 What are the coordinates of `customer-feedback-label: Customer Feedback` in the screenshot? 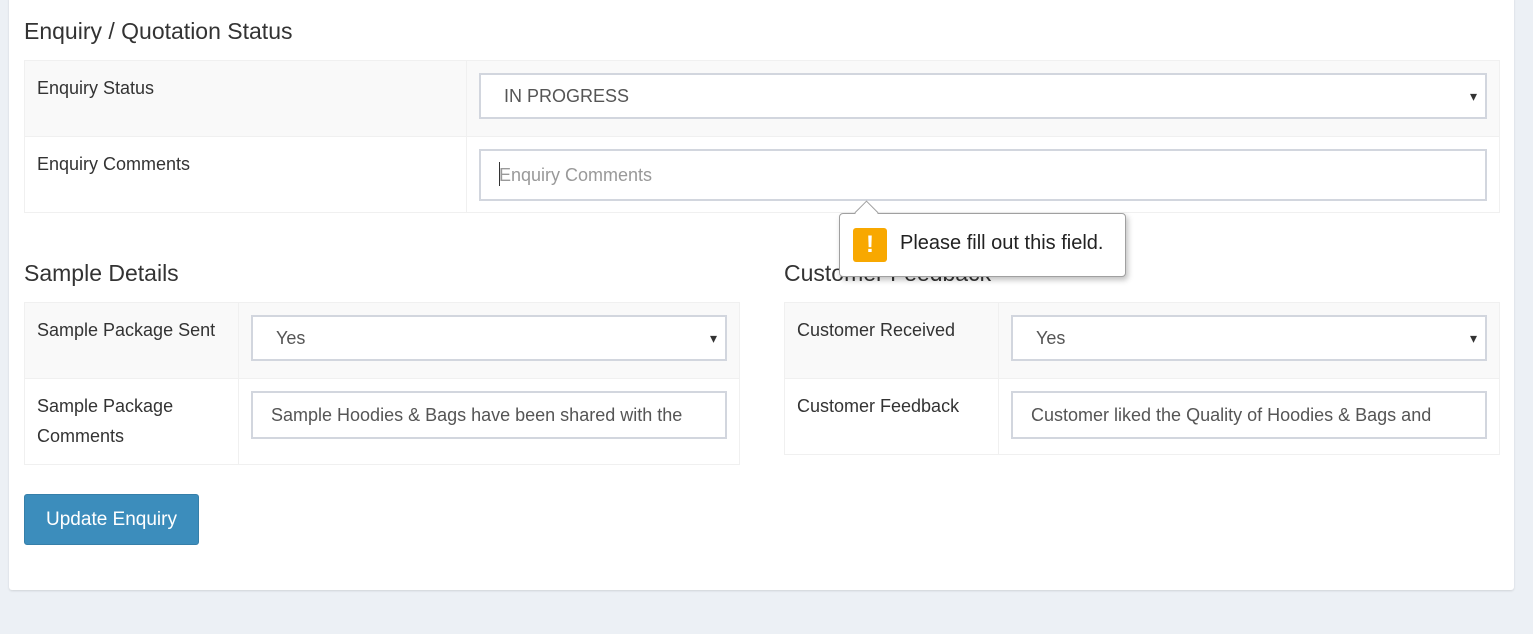 It's located at (891, 416).